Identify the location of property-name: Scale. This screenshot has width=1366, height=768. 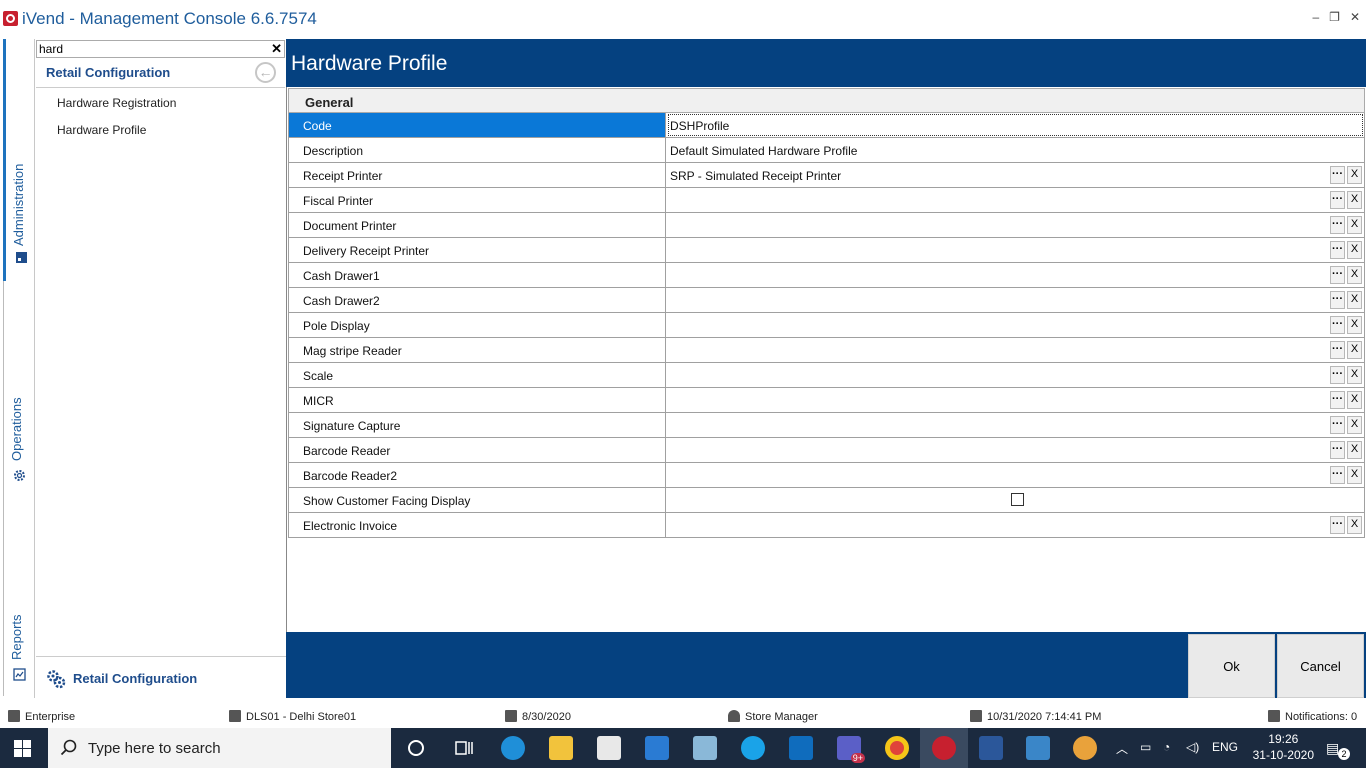
(477, 375).